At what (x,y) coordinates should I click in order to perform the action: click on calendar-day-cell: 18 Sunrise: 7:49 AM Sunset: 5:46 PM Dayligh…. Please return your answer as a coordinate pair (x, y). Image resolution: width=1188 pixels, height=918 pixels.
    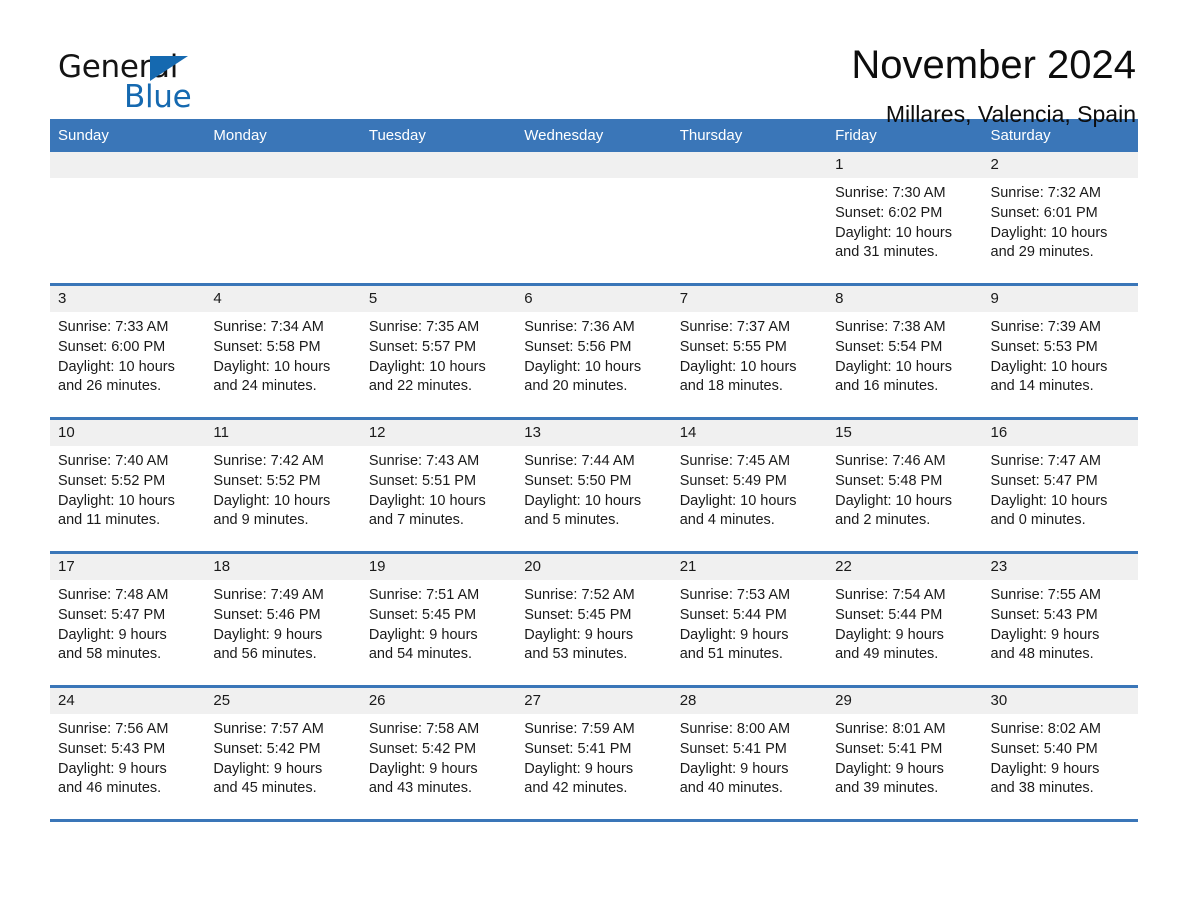
    Looking at the image, I should click on (283, 619).